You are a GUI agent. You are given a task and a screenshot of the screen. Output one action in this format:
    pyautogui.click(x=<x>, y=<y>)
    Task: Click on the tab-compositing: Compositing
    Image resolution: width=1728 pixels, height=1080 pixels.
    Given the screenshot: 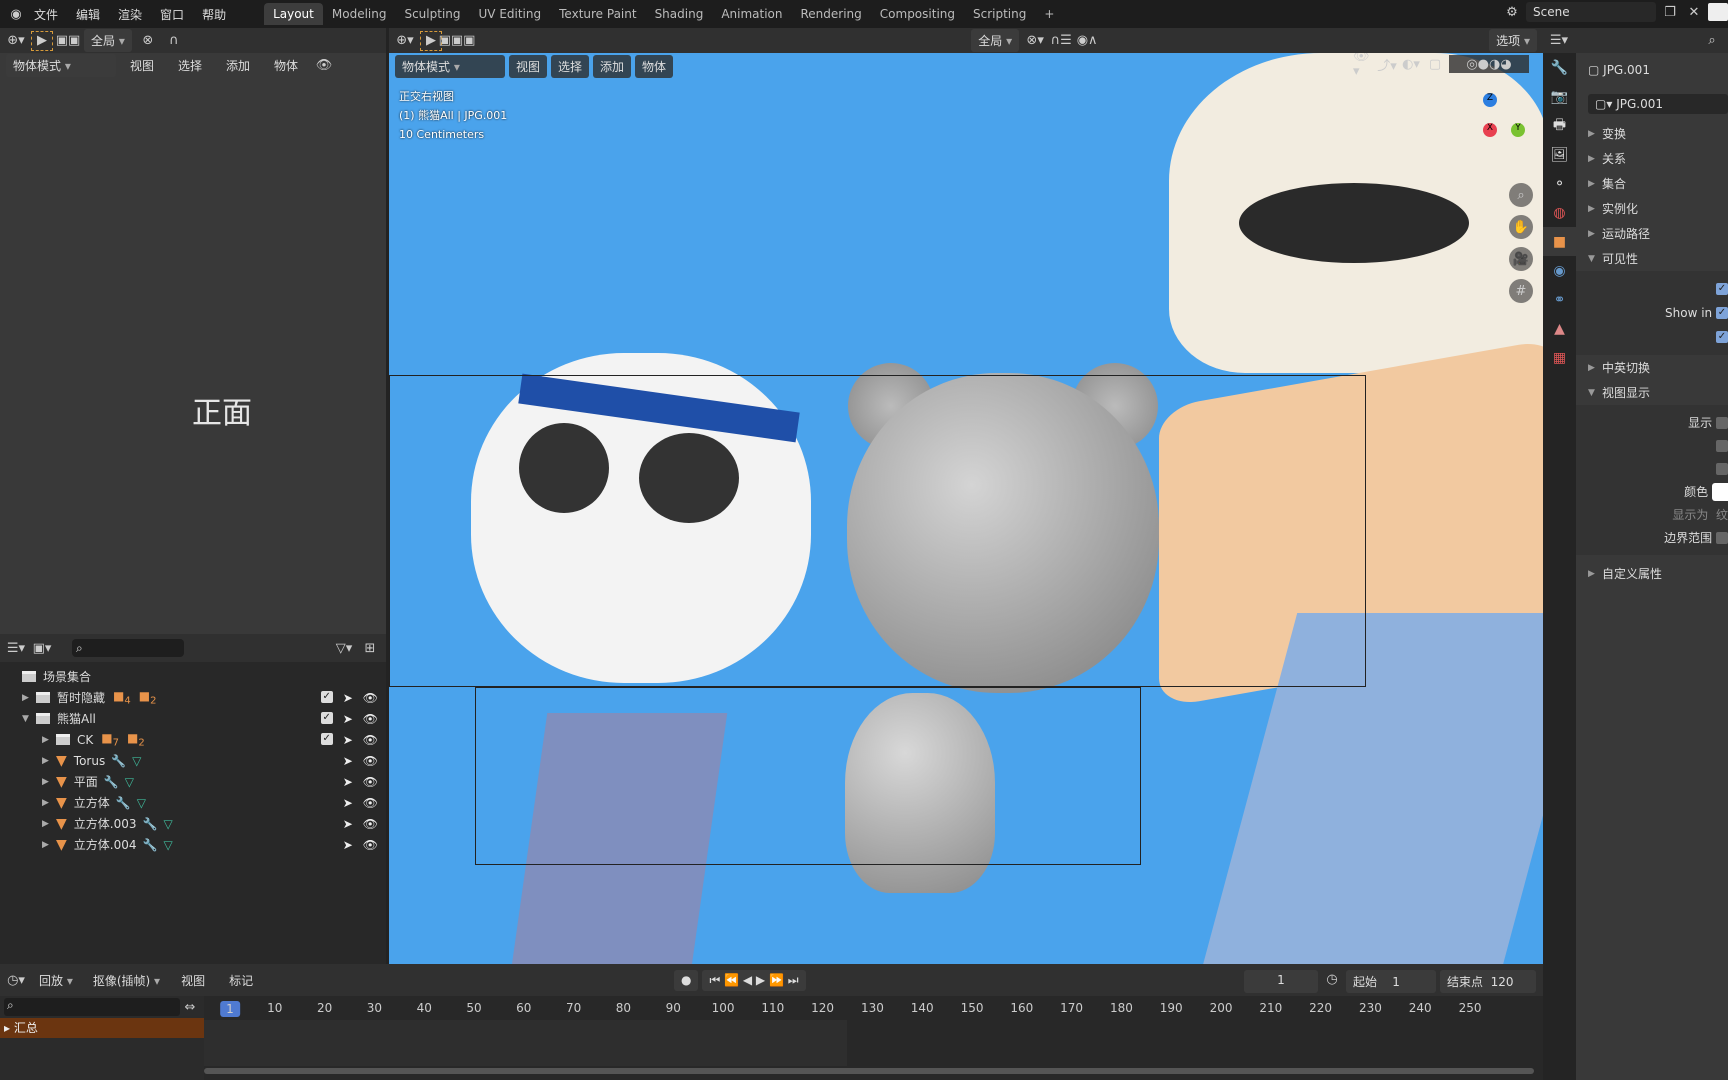 What is the action you would take?
    pyautogui.click(x=917, y=14)
    